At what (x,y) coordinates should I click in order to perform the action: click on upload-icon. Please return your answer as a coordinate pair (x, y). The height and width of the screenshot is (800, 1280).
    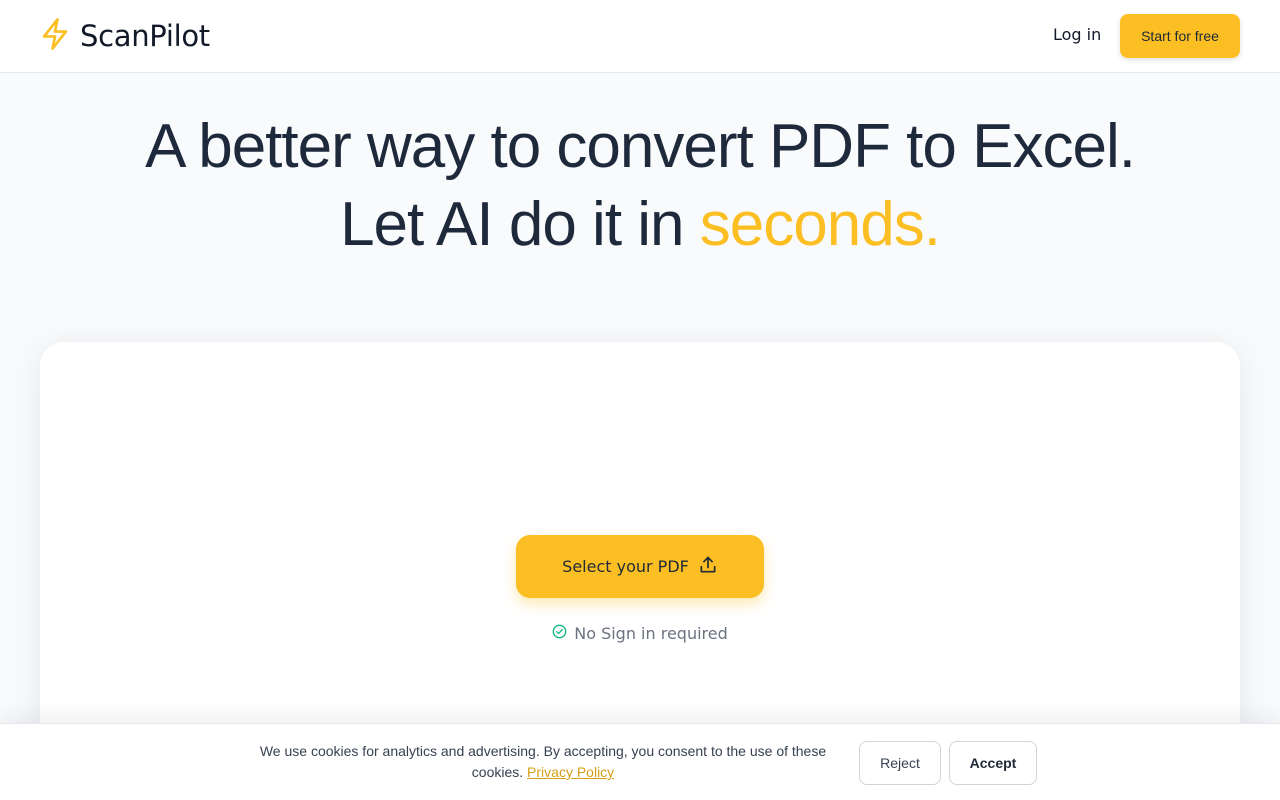
    Looking at the image, I should click on (708, 567).